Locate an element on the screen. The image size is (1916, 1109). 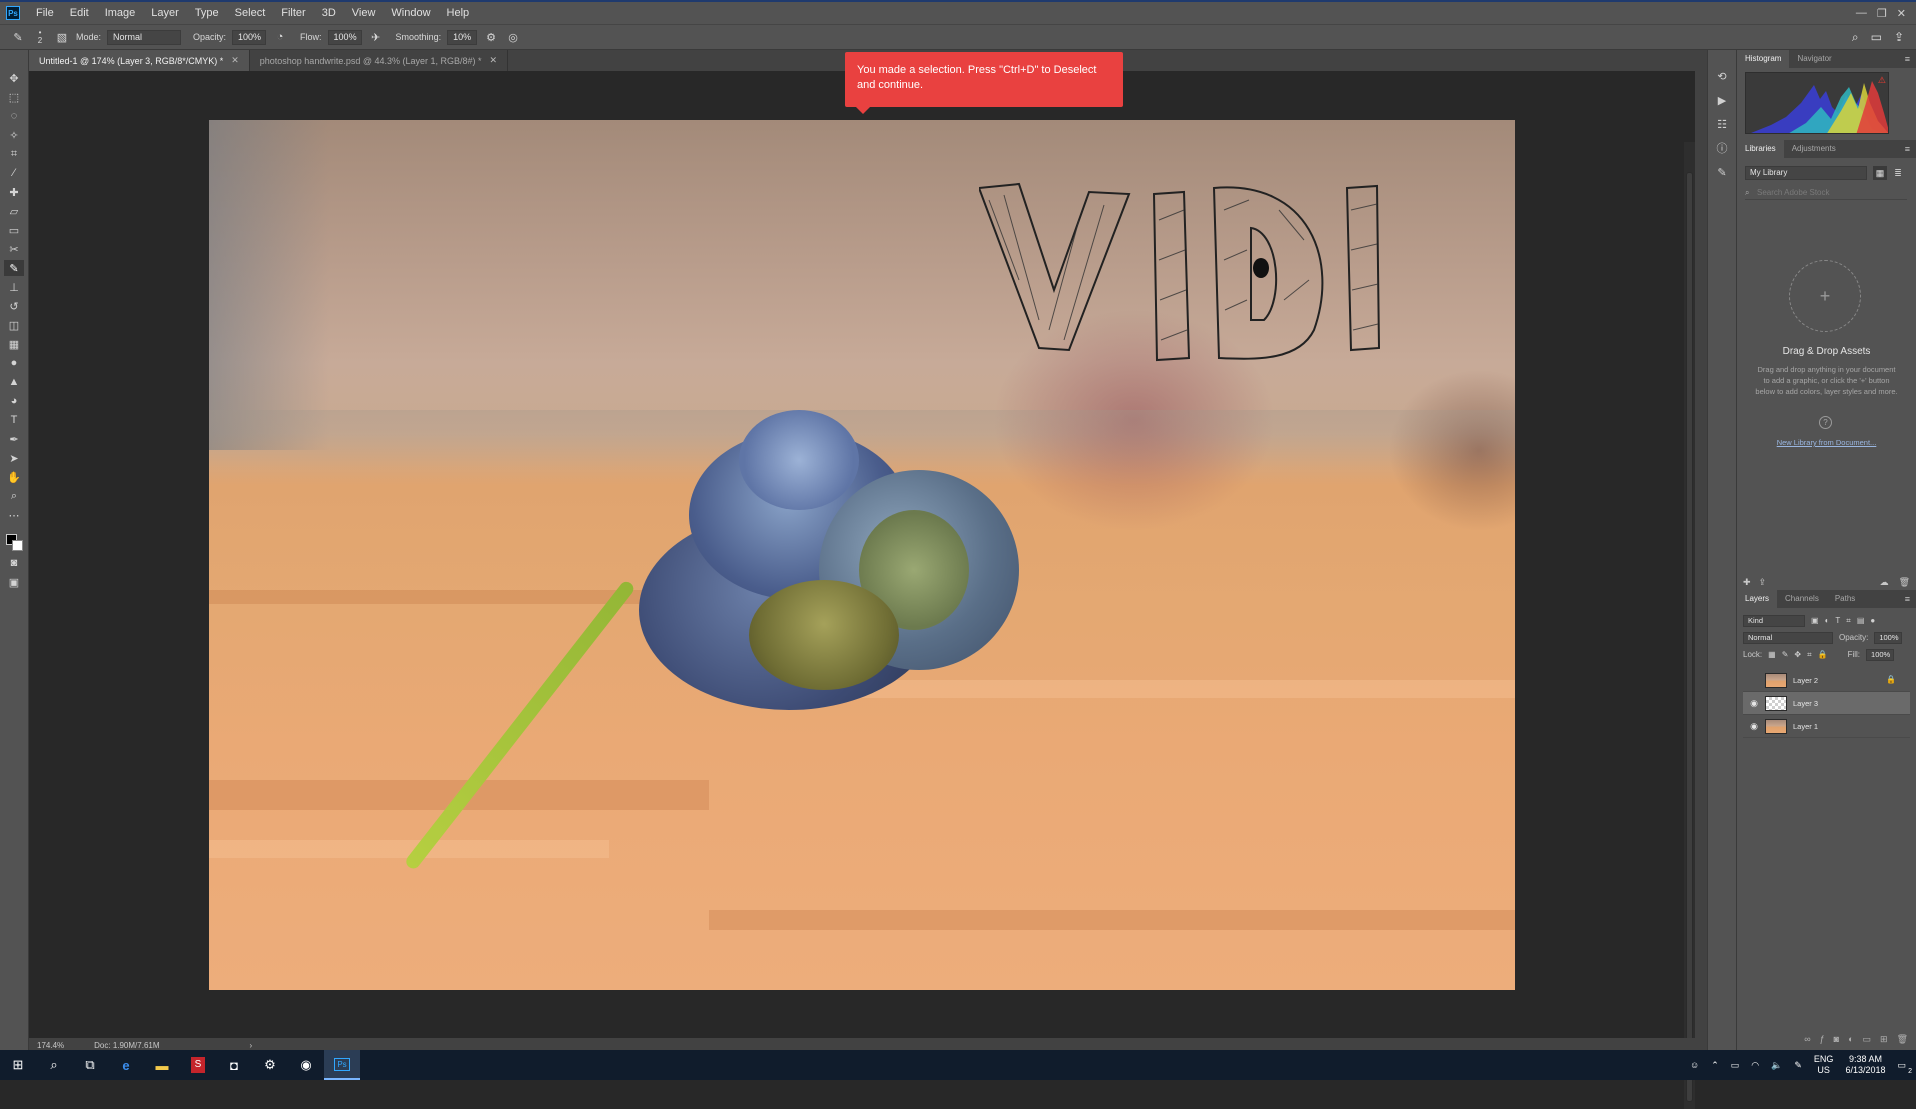
lock-artboard-icon: ⌗ is located at coordinates (1809, 655).